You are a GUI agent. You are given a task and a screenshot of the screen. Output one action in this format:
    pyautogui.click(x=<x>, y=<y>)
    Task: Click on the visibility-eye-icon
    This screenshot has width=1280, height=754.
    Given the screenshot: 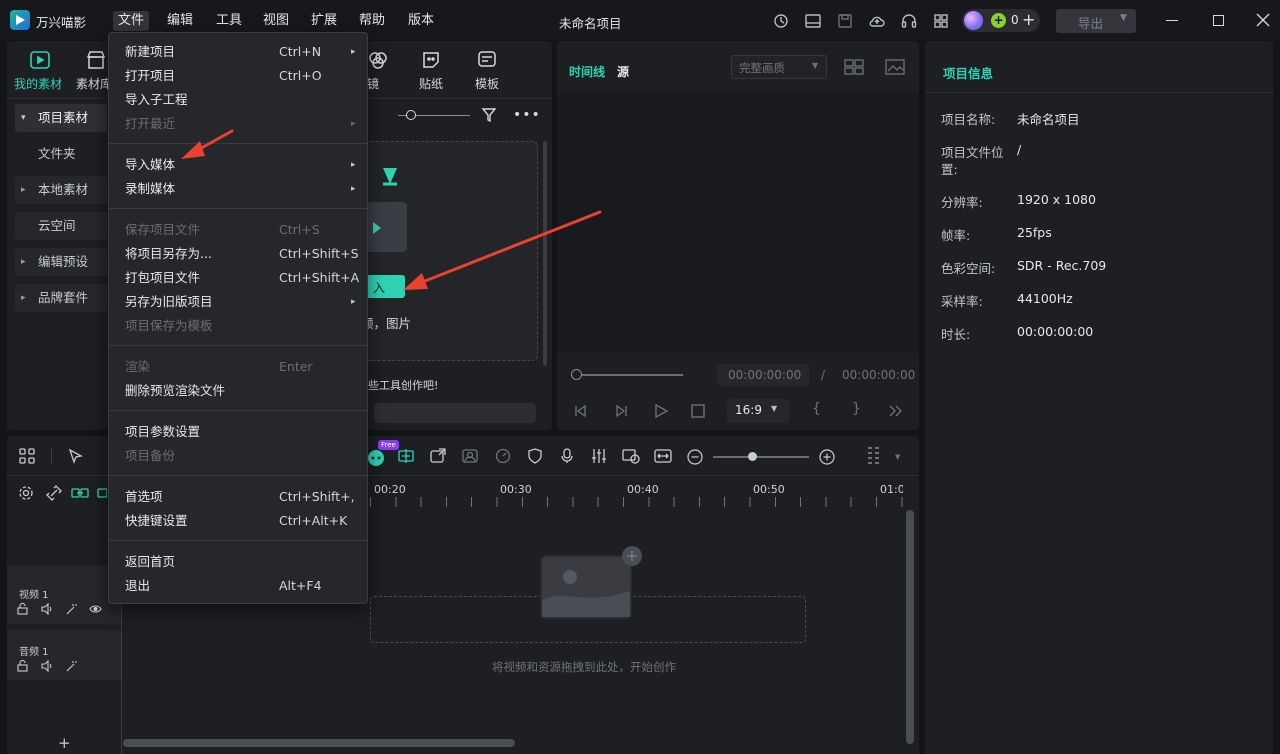 What is the action you would take?
    pyautogui.click(x=95, y=609)
    